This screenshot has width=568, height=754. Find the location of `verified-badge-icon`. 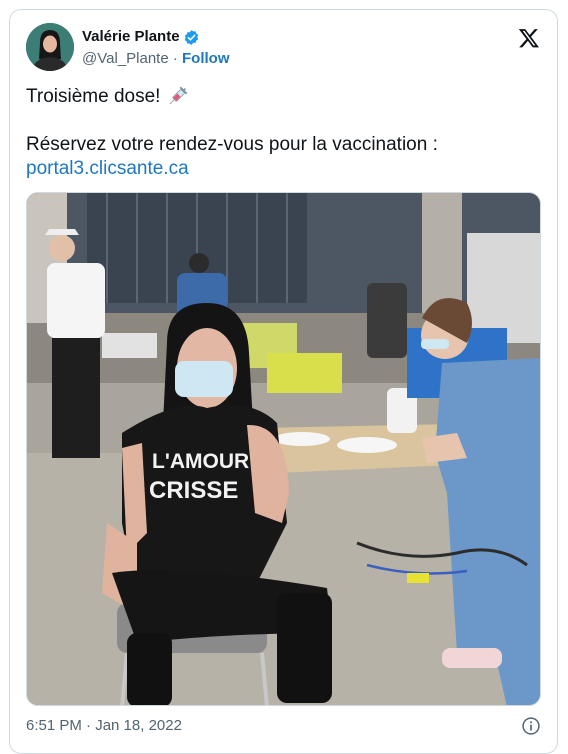

verified-badge-icon is located at coordinates (191, 37).